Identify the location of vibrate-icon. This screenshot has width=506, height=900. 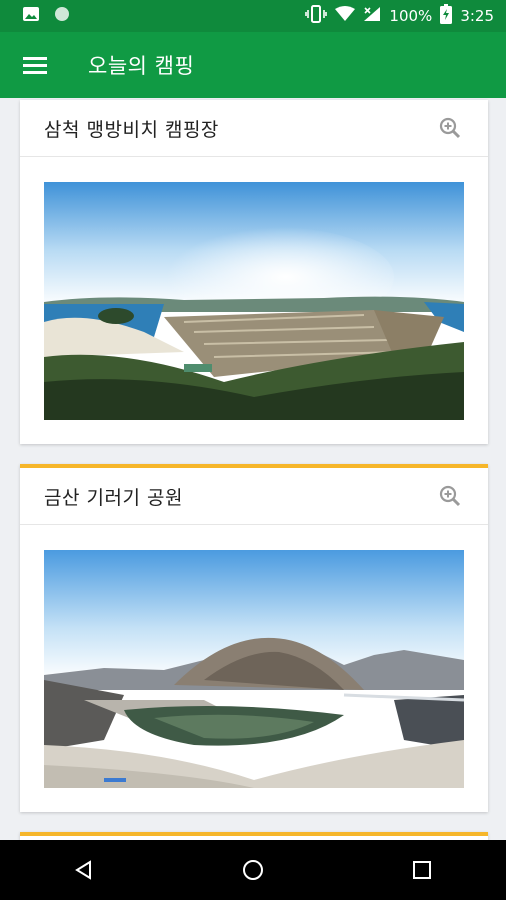
(316, 16).